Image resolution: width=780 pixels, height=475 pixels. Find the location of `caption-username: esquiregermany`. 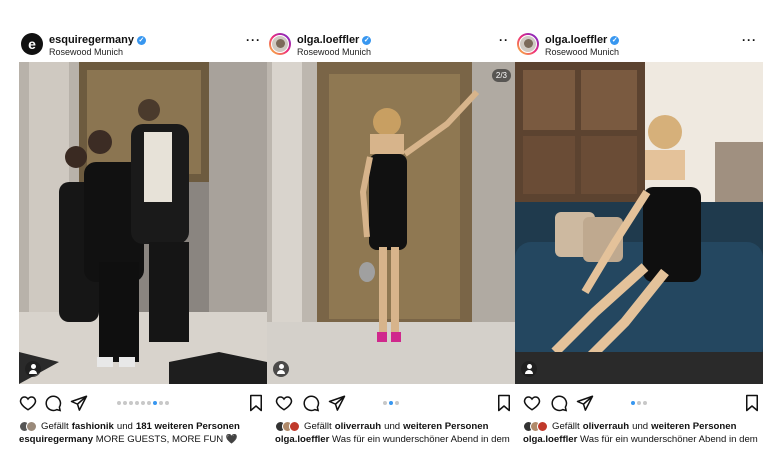

caption-username: esquiregermany is located at coordinates (56, 439).